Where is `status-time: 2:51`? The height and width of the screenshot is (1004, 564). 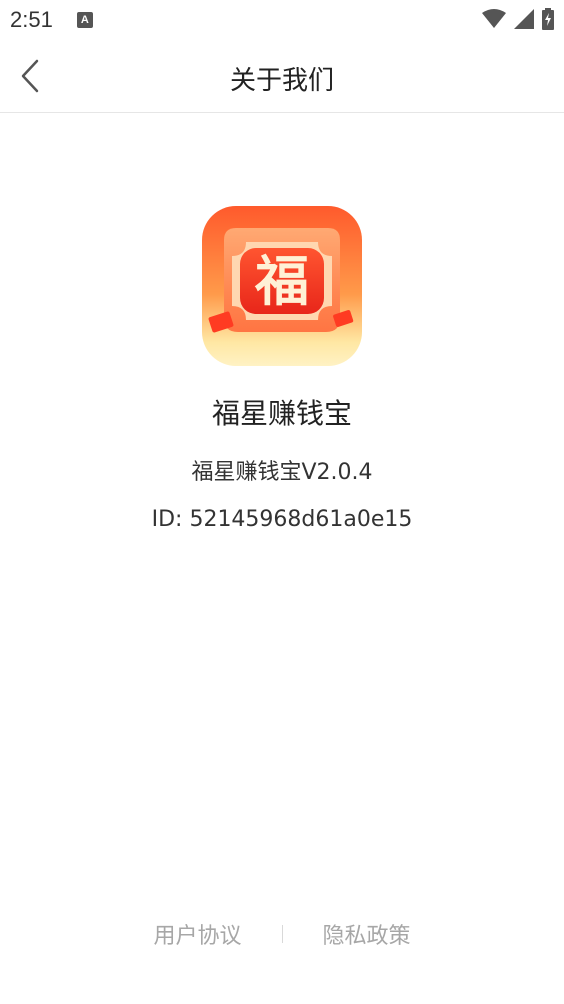
status-time: 2:51 is located at coordinates (31, 19).